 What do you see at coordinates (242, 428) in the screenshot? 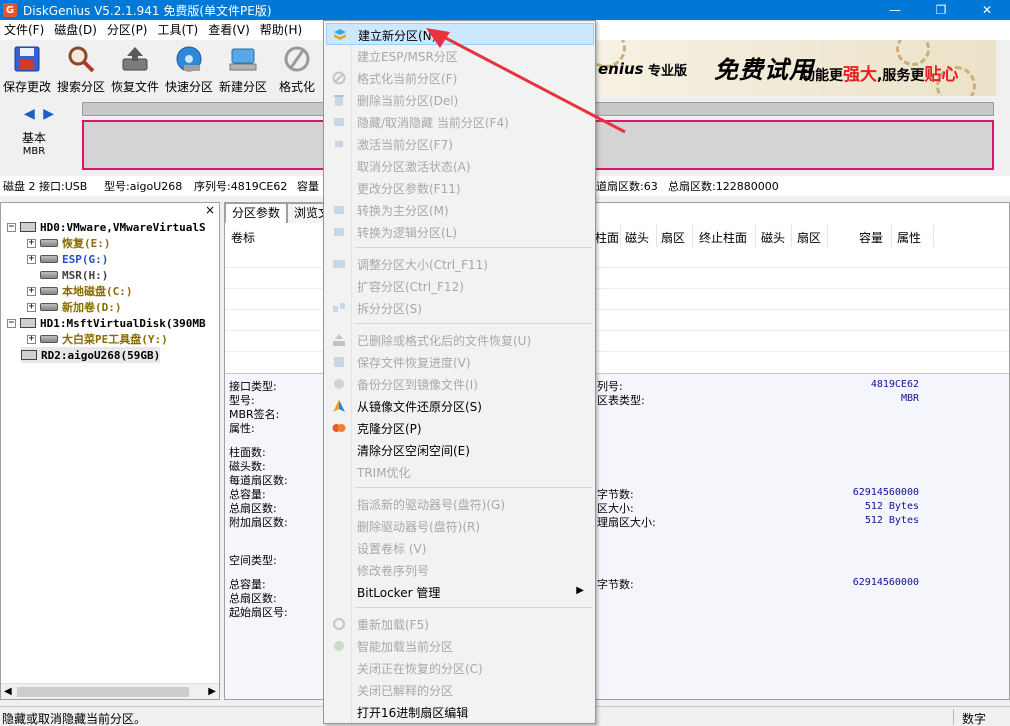
I see `attributes-label: 属性:` at bounding box center [242, 428].